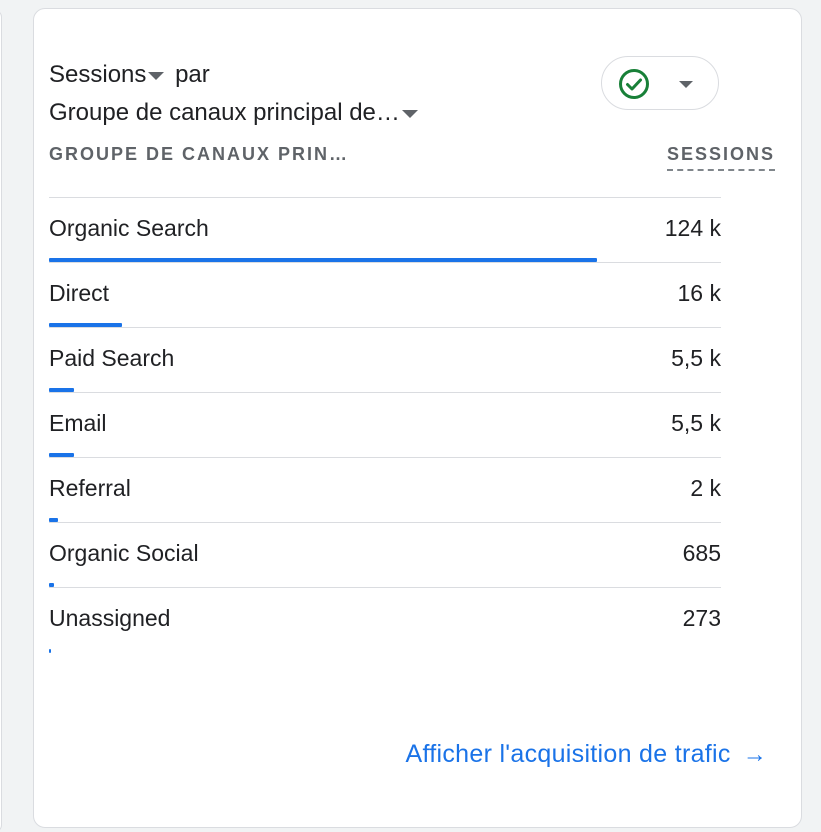 Image resolution: width=821 pixels, height=832 pixels. Describe the element at coordinates (686, 84) in the screenshot. I see `chevron-down-icon` at that location.